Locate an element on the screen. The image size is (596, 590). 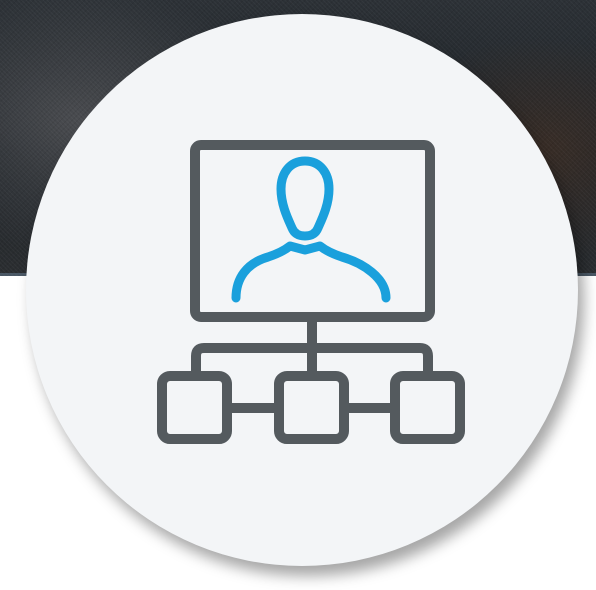
org-node-right-icon is located at coordinates (427, 407).